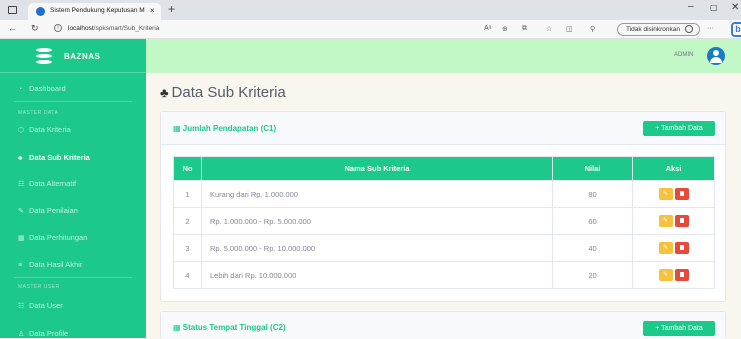 The height and width of the screenshot is (339, 741). I want to click on sidebar-item-data-user: ☷ Data User, so click(40, 305).